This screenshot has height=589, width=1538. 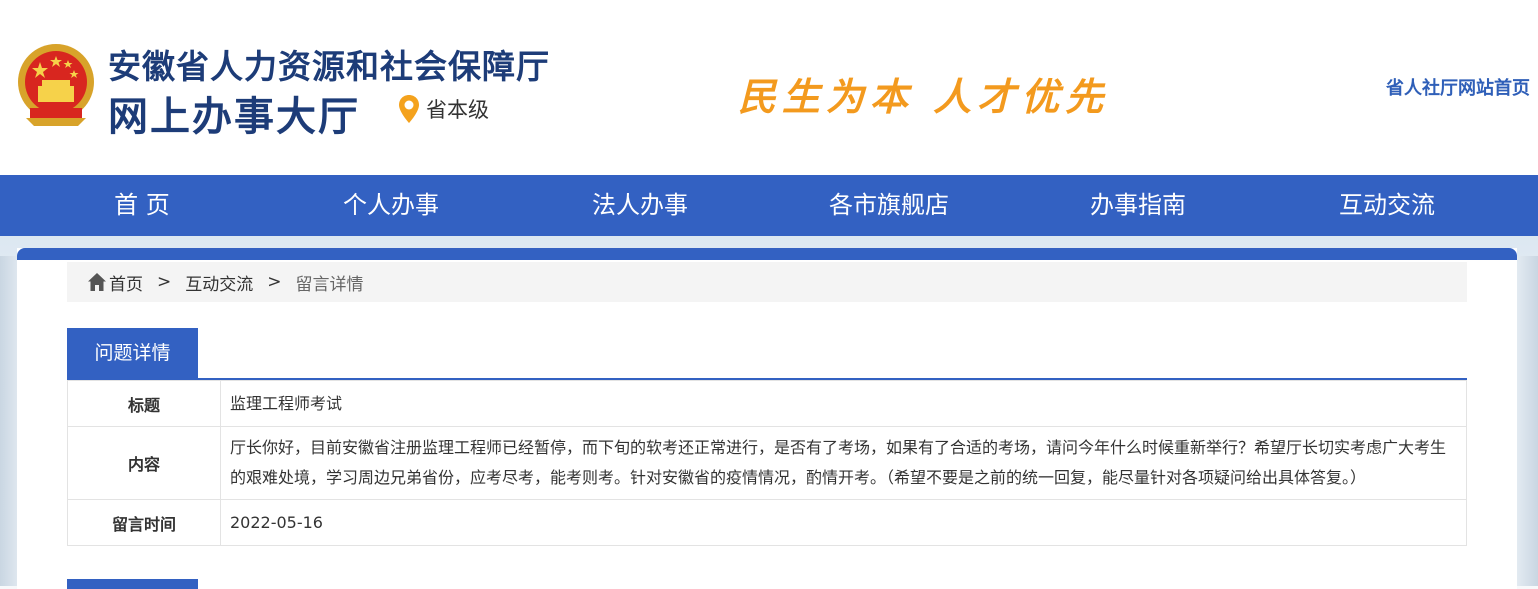 I want to click on org-name: 安徽省人力资源和社会保障厅, so click(x=329, y=66).